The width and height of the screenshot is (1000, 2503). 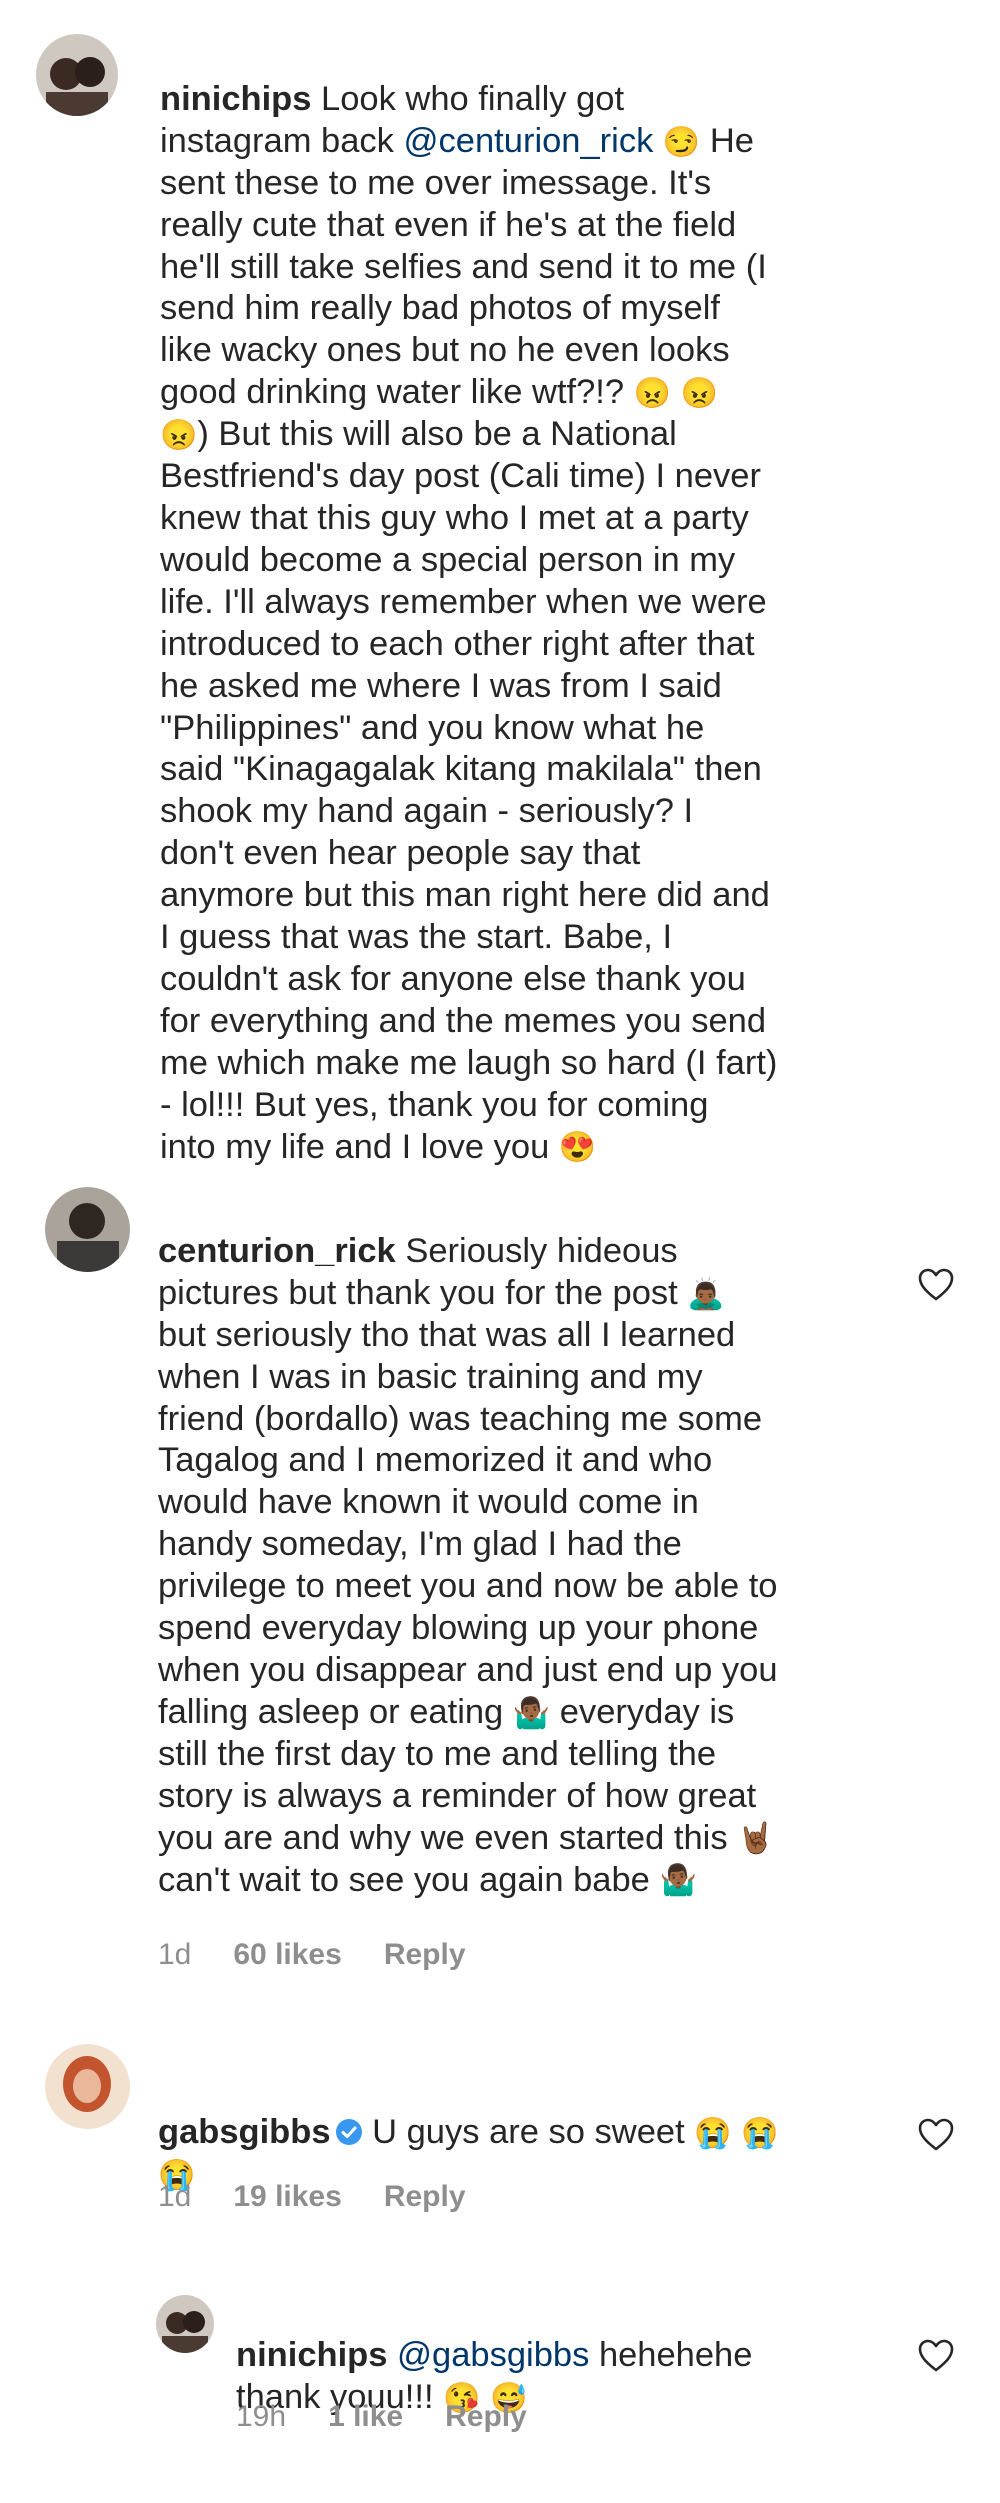 I want to click on see-no-evil-emoji-icon: 🙇🏾‍♂️, so click(x=706, y=1294).